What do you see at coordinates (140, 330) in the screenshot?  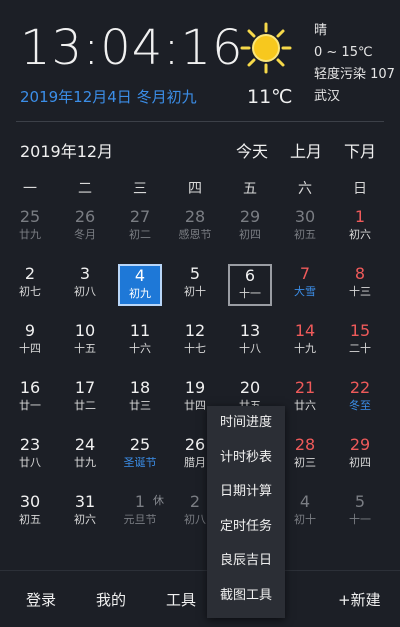 I see `day-number: 11` at bounding box center [140, 330].